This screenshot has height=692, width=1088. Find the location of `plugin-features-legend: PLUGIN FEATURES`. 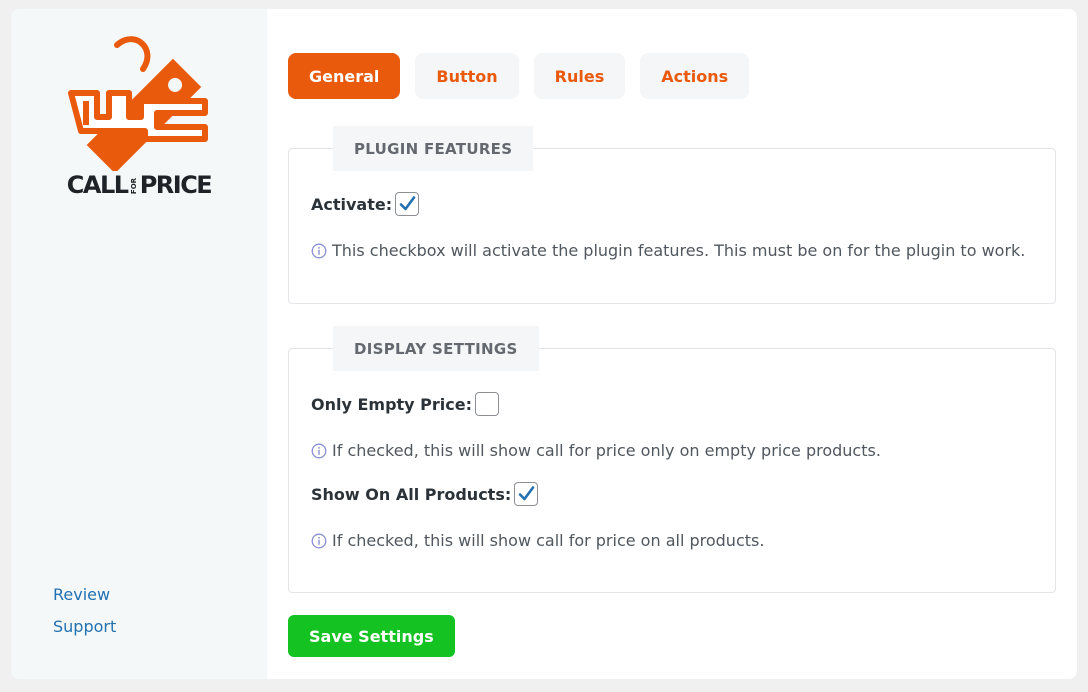

plugin-features-legend: PLUGIN FEATURES is located at coordinates (433, 148).